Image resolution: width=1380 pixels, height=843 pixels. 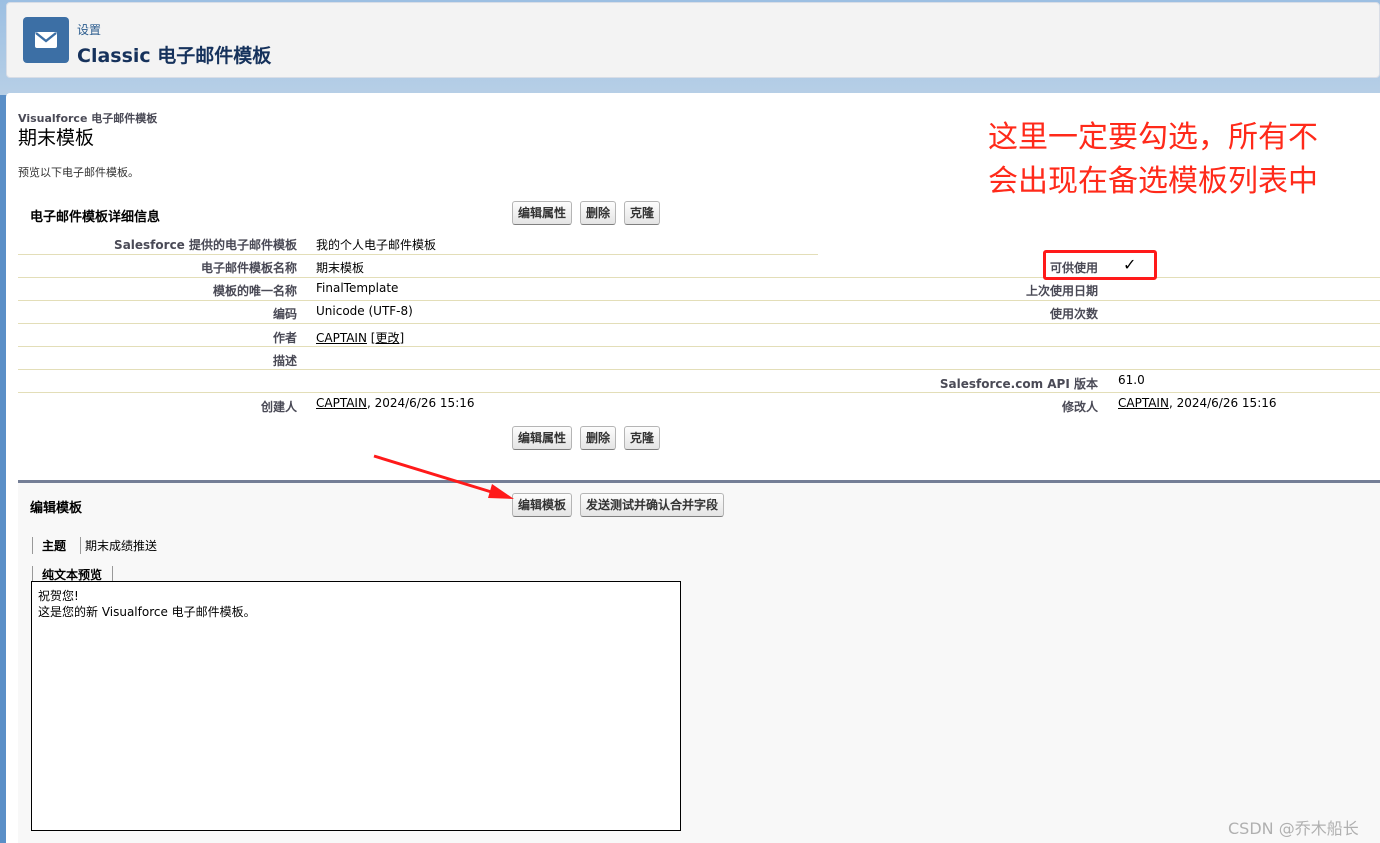 I want to click on last-used-label: 上次使用日期, so click(x=1061, y=291).